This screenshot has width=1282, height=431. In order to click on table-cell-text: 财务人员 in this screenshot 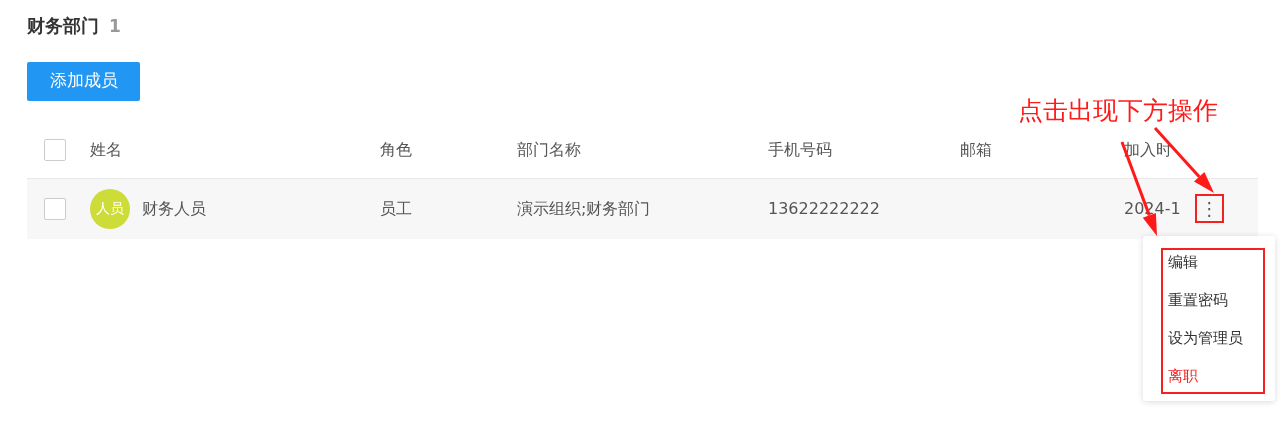, I will do `click(174, 208)`.